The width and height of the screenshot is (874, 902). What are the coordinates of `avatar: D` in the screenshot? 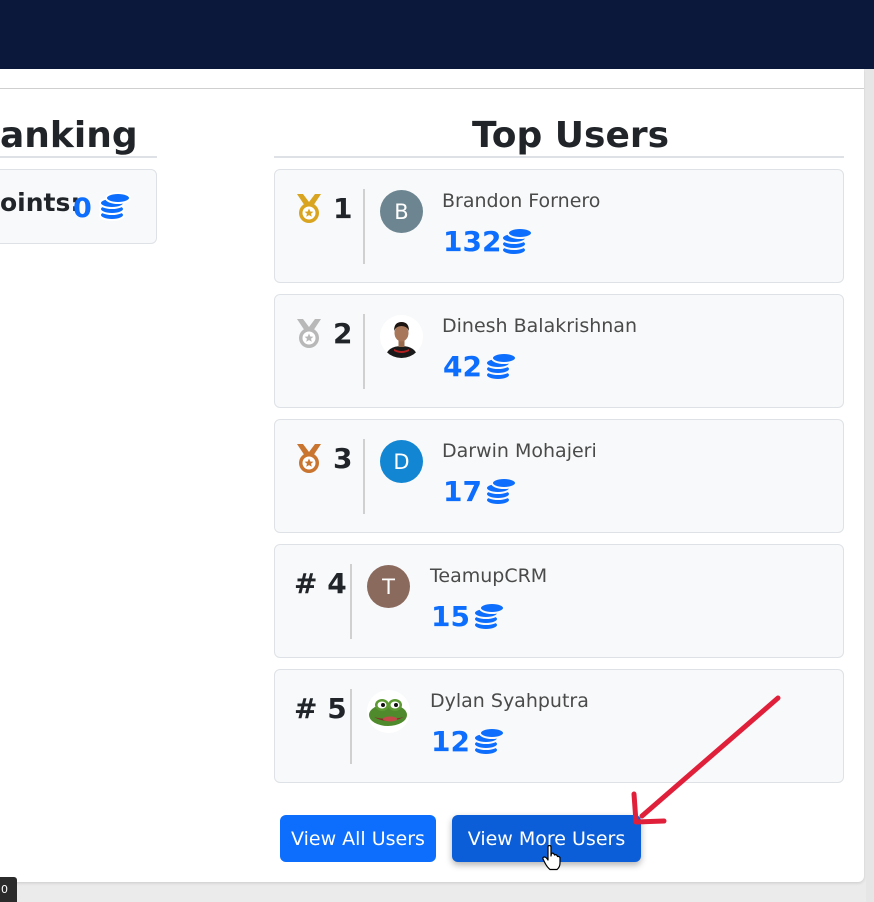 It's located at (401, 461).